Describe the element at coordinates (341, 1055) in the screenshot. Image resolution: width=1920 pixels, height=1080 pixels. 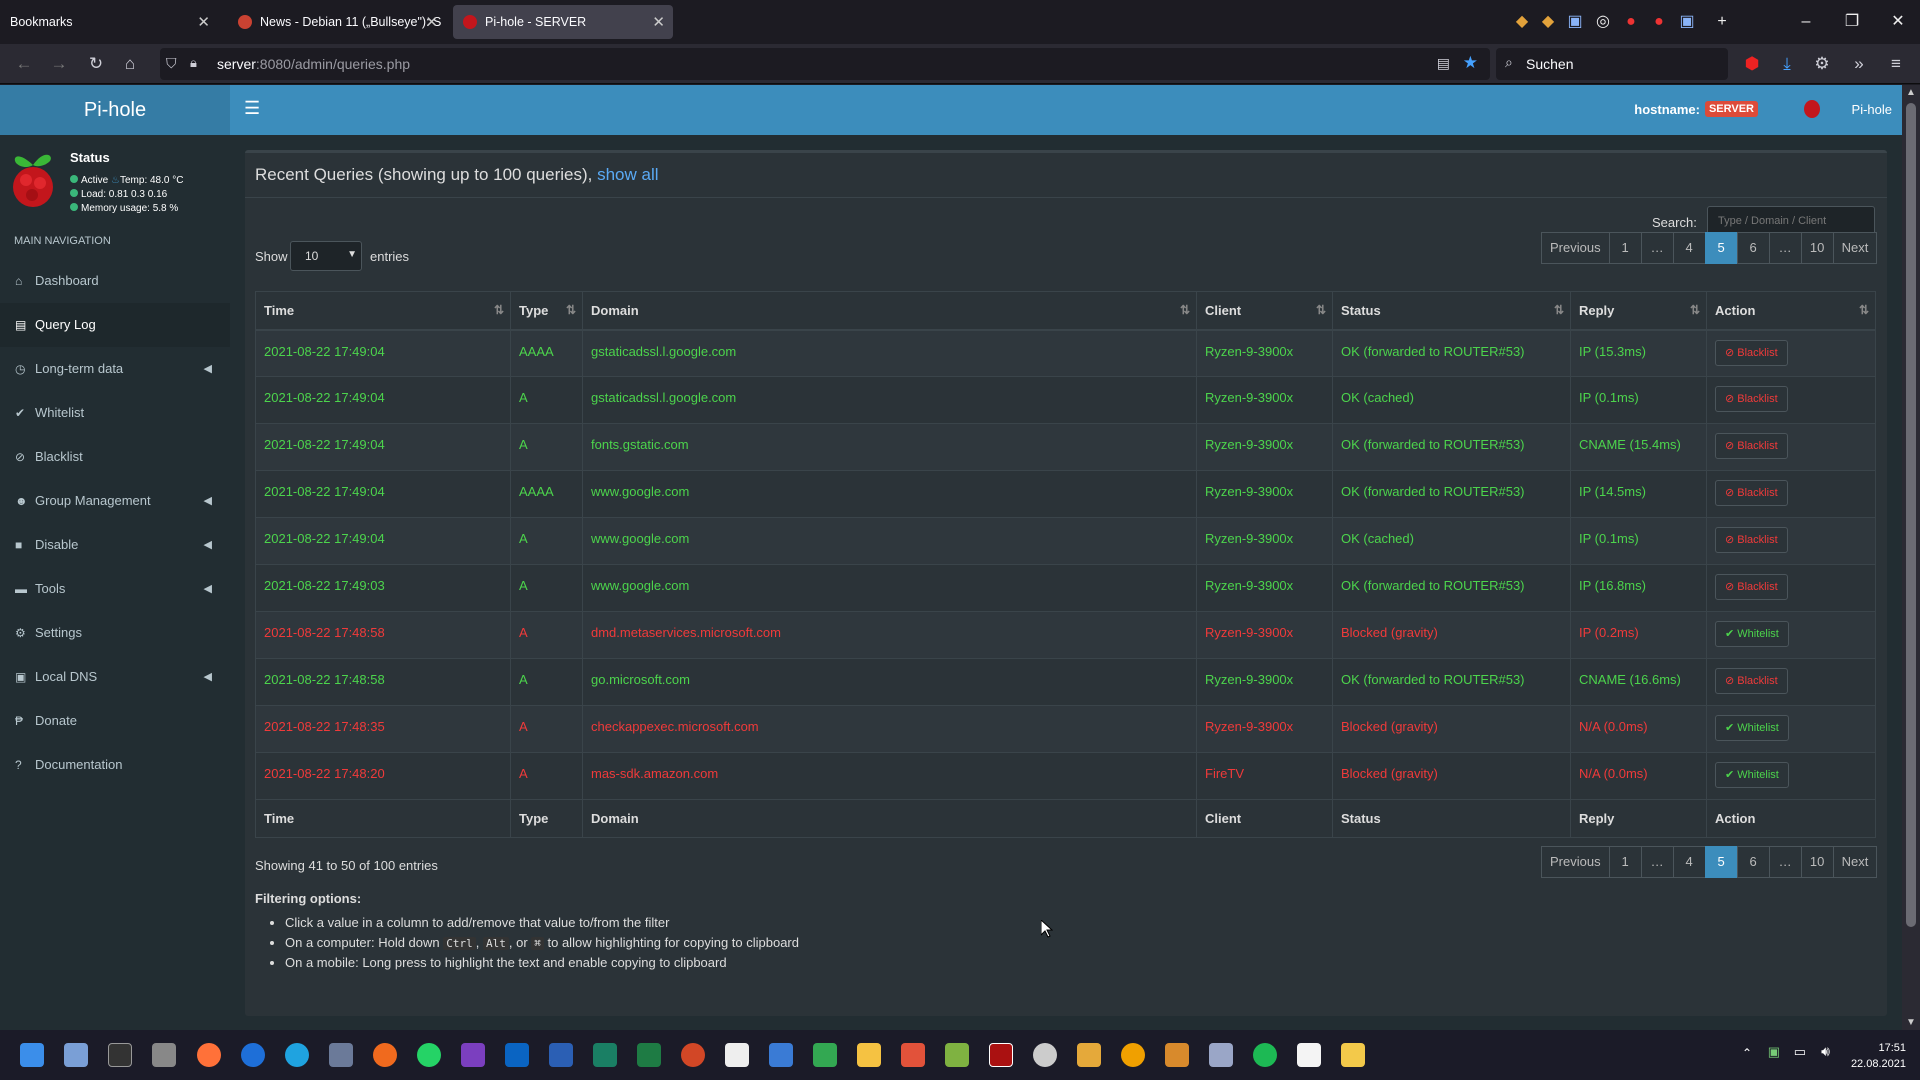
I see `calculator-icon` at that location.